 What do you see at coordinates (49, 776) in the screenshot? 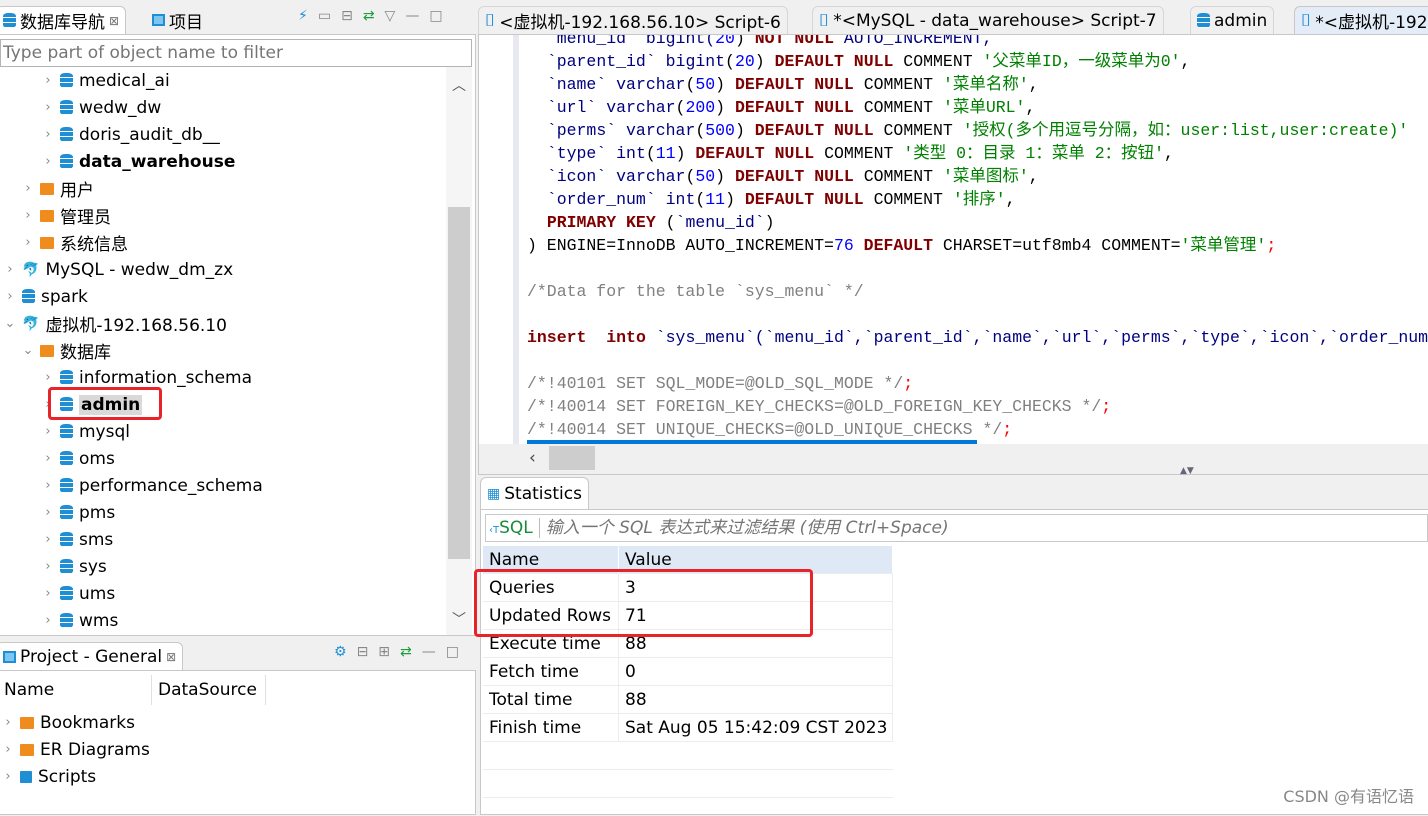
I see `project-item: › Scripts` at bounding box center [49, 776].